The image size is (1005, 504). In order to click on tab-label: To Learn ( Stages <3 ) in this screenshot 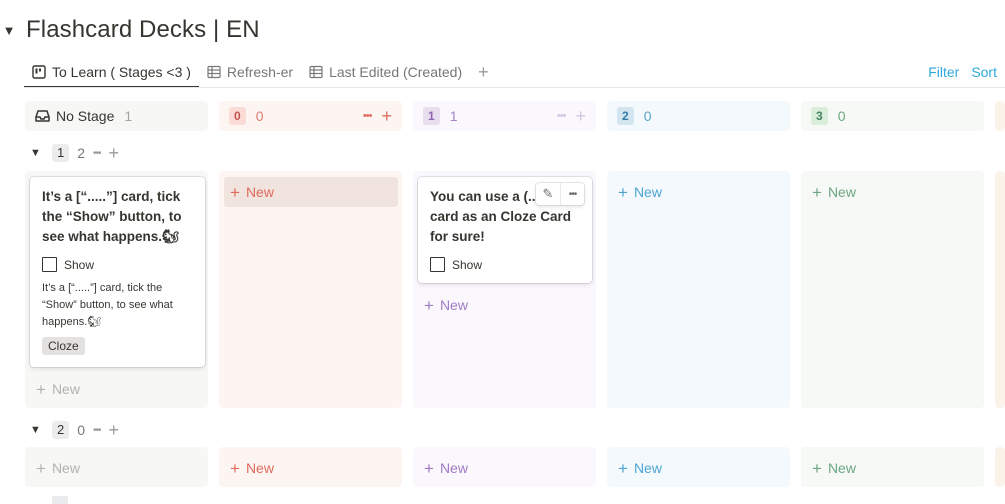, I will do `click(121, 72)`.